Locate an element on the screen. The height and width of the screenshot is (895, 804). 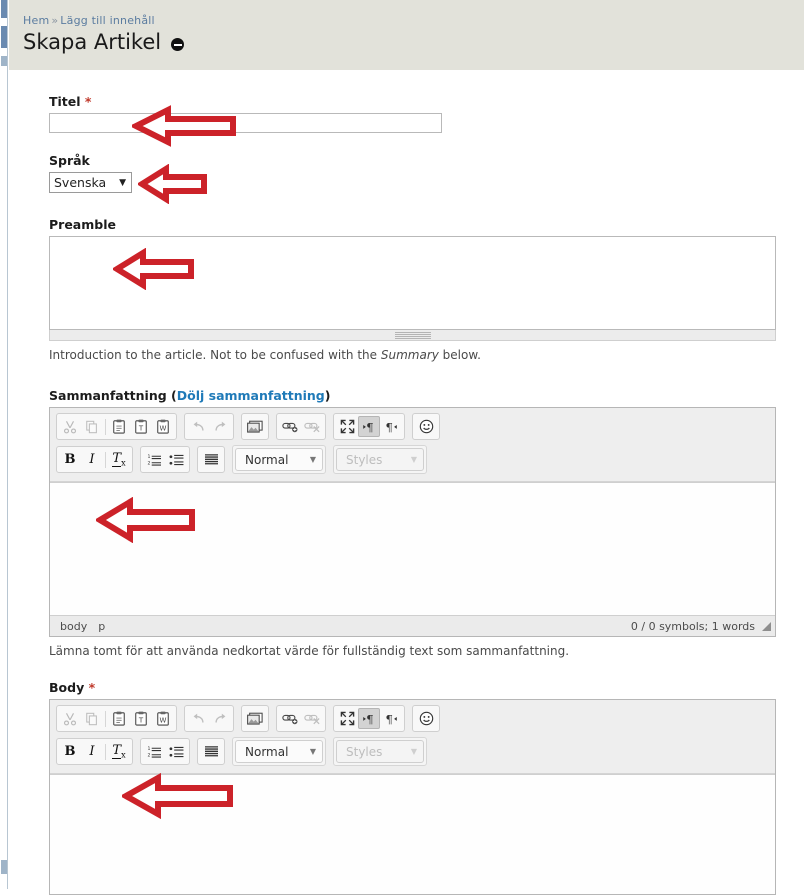
tools-group: ¶ ¶ is located at coordinates (369, 426).